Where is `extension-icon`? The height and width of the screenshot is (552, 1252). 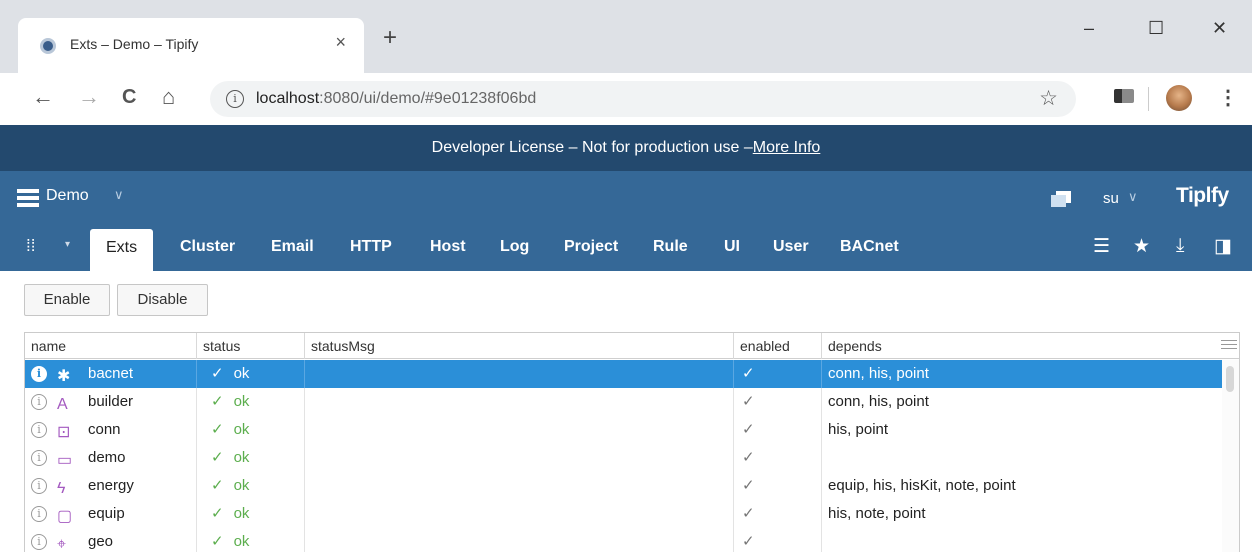 extension-icon is located at coordinates (1124, 96).